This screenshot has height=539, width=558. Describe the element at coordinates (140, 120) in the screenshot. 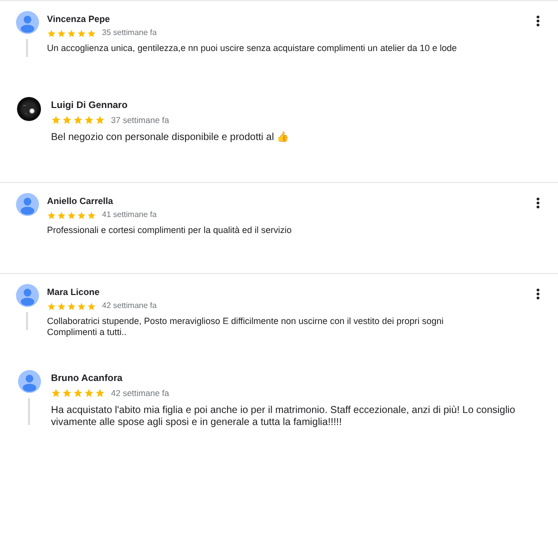

I see `review-time: 37 settimane fa` at that location.